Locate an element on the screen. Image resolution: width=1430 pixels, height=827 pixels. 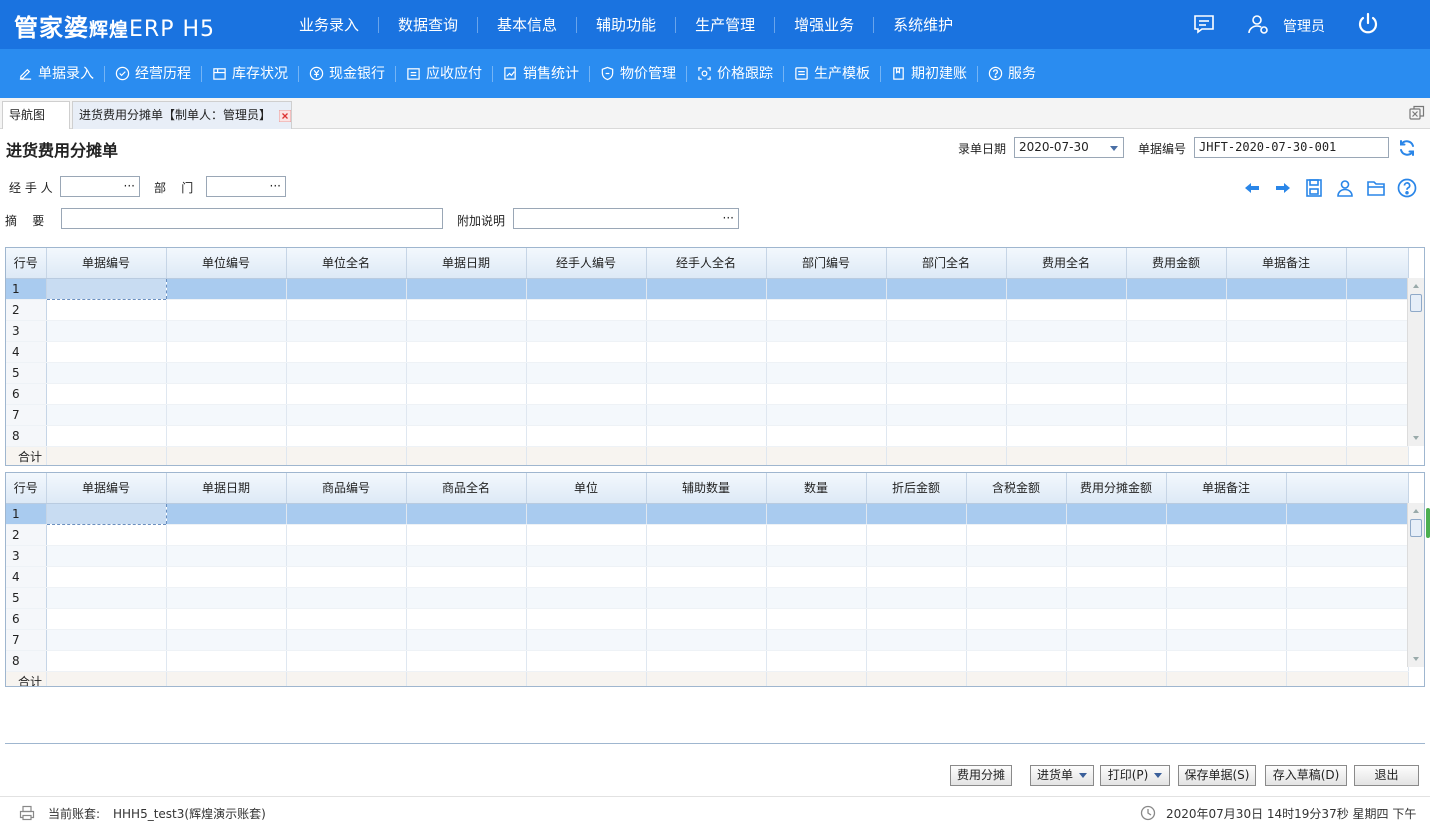
scroll-thumb is located at coordinates (1416, 528).